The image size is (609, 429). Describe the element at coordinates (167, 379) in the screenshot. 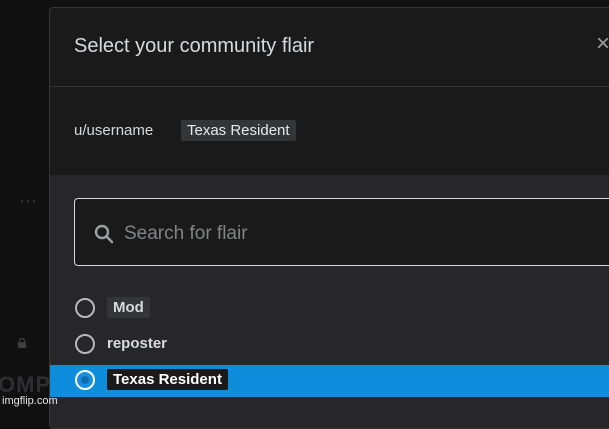

I see `flair-option-label: Texas Resident` at that location.